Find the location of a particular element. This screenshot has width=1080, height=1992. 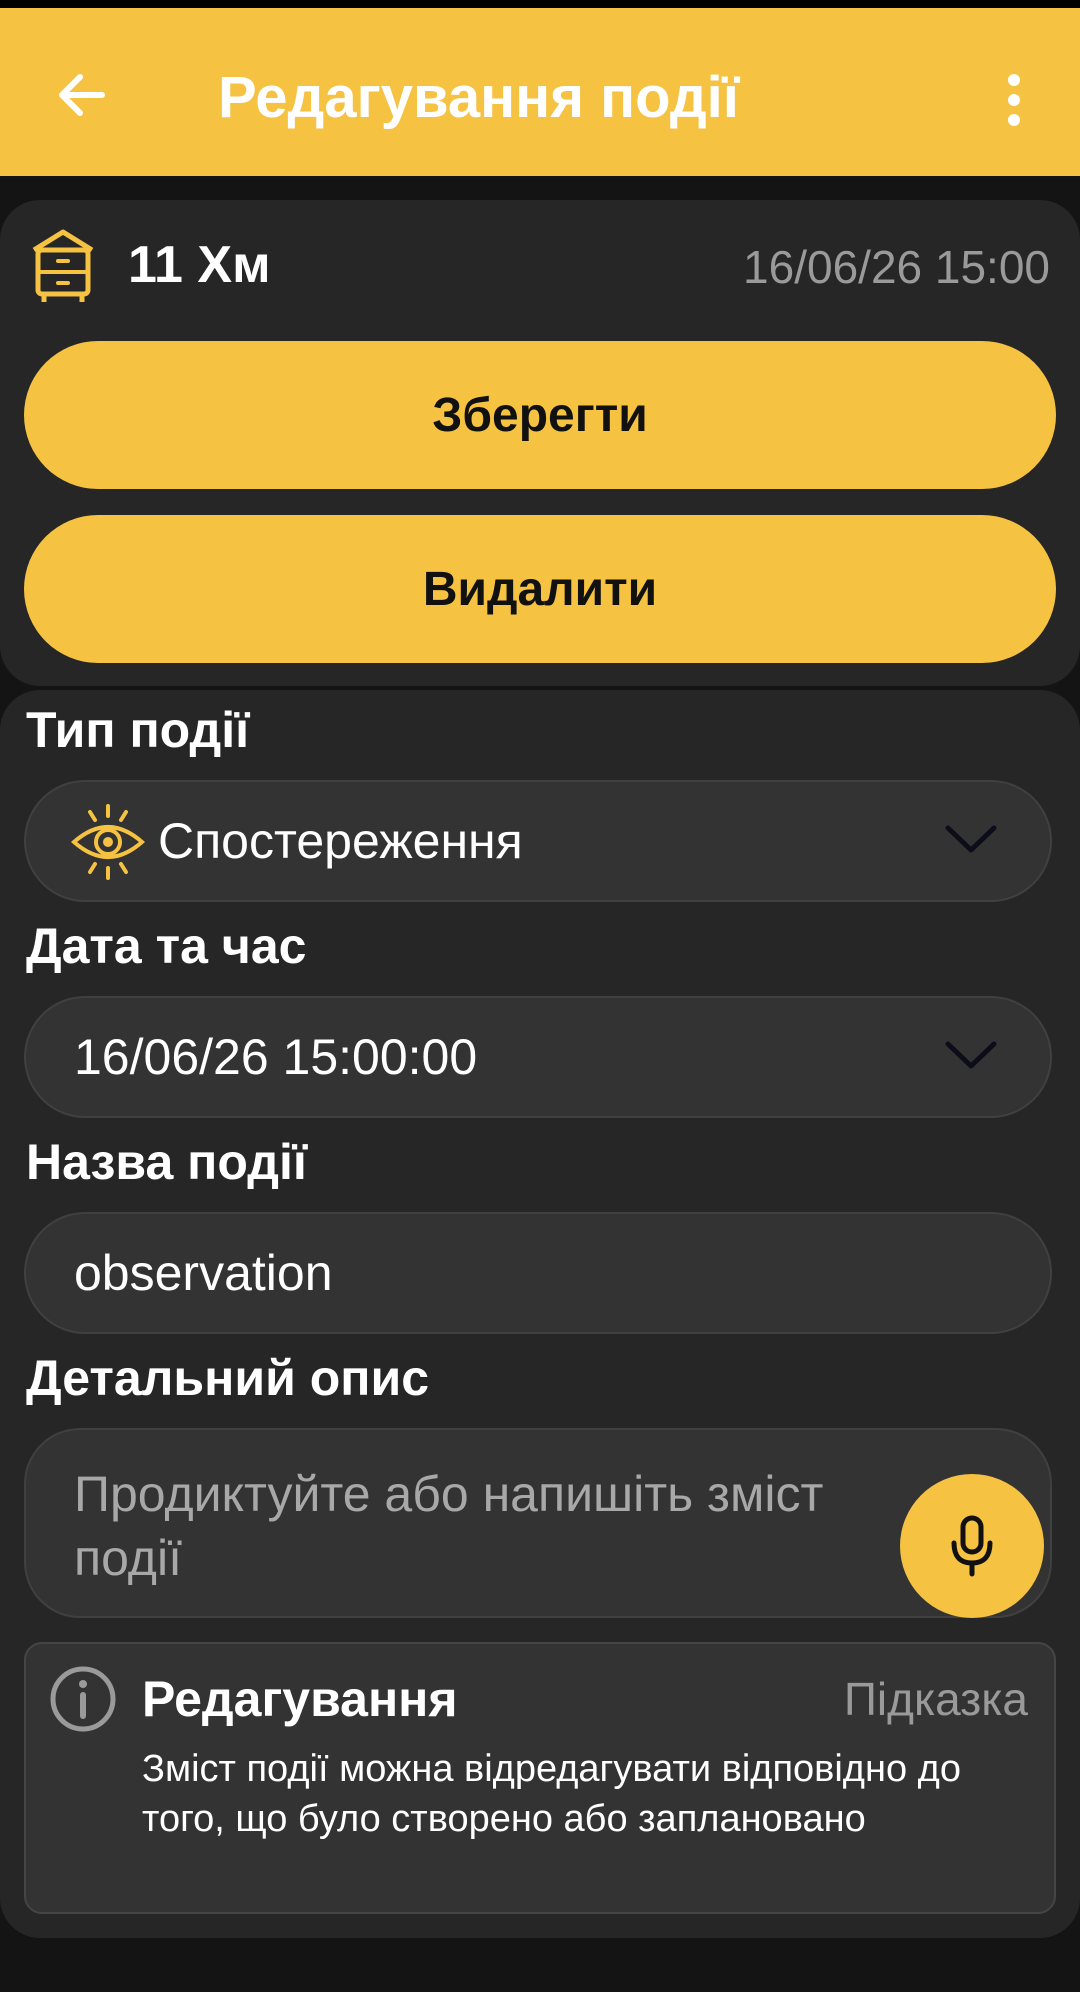

microphone-icon is located at coordinates (972, 1546).